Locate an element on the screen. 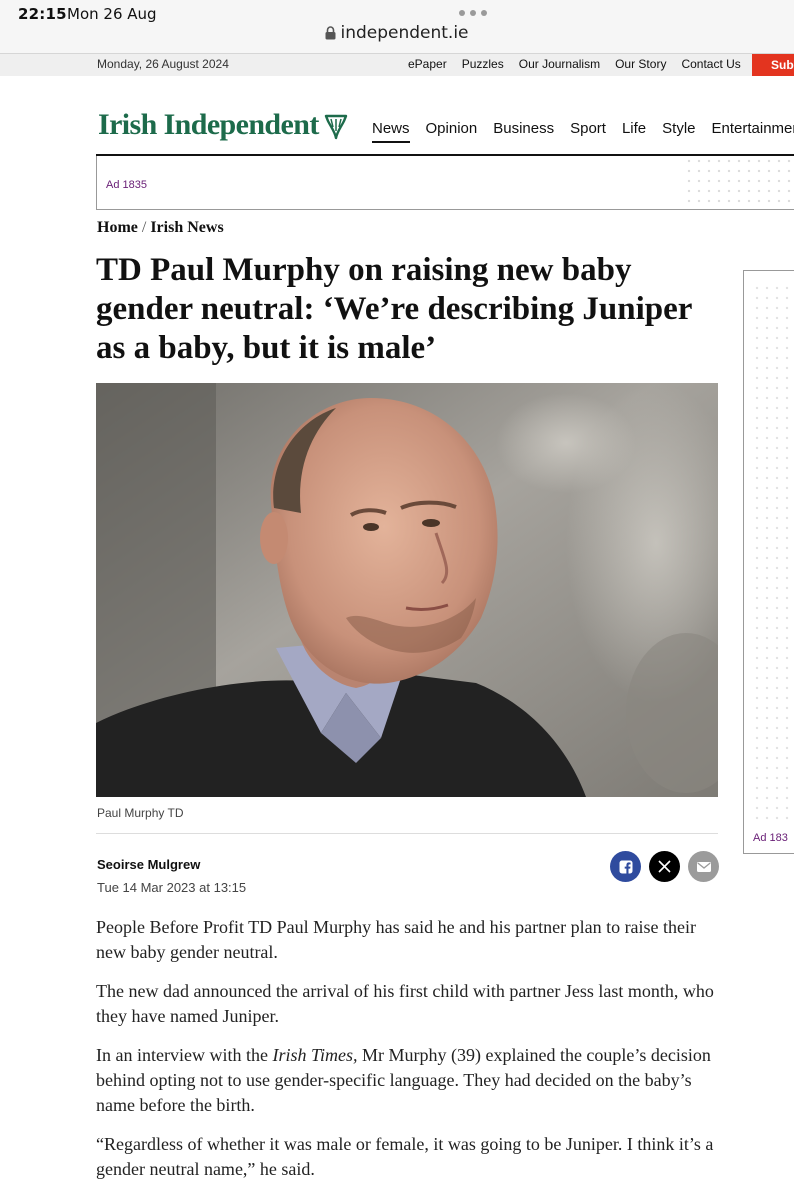  utility-link-contact-us: Contact Us is located at coordinates (710, 64).